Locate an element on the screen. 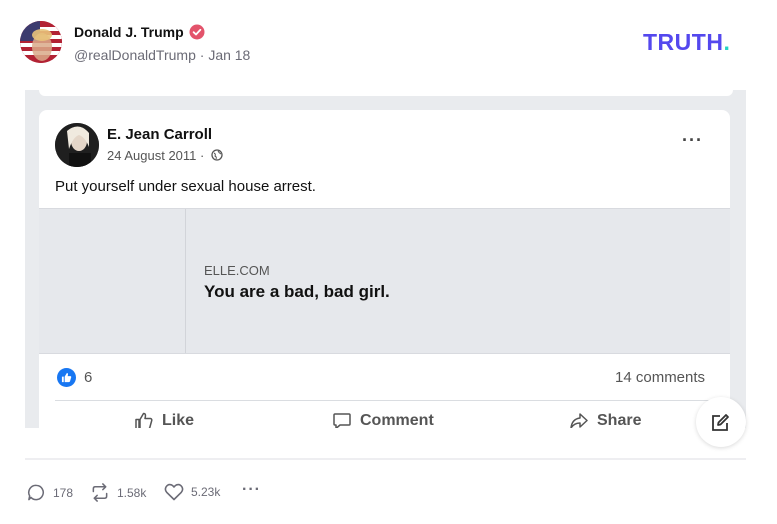 This screenshot has width=777, height=524. truth-logo: TRUTH. is located at coordinates (686, 42).